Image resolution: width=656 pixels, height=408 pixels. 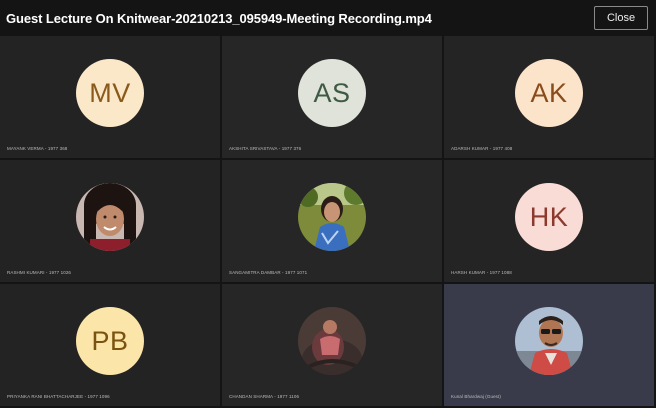 I want to click on woman-outdoor-photo-icon, so click(x=332, y=217).